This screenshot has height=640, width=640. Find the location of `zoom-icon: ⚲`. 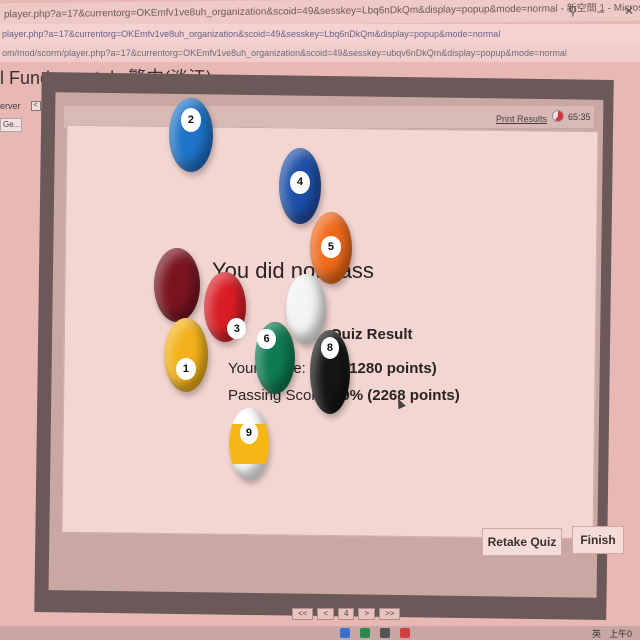

zoom-icon: ⚲ is located at coordinates (572, 11).